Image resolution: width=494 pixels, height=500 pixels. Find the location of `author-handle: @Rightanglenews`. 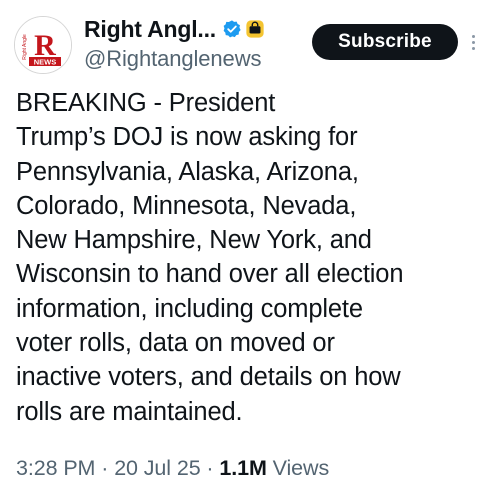

author-handle: @Rightanglenews is located at coordinates (194, 59).